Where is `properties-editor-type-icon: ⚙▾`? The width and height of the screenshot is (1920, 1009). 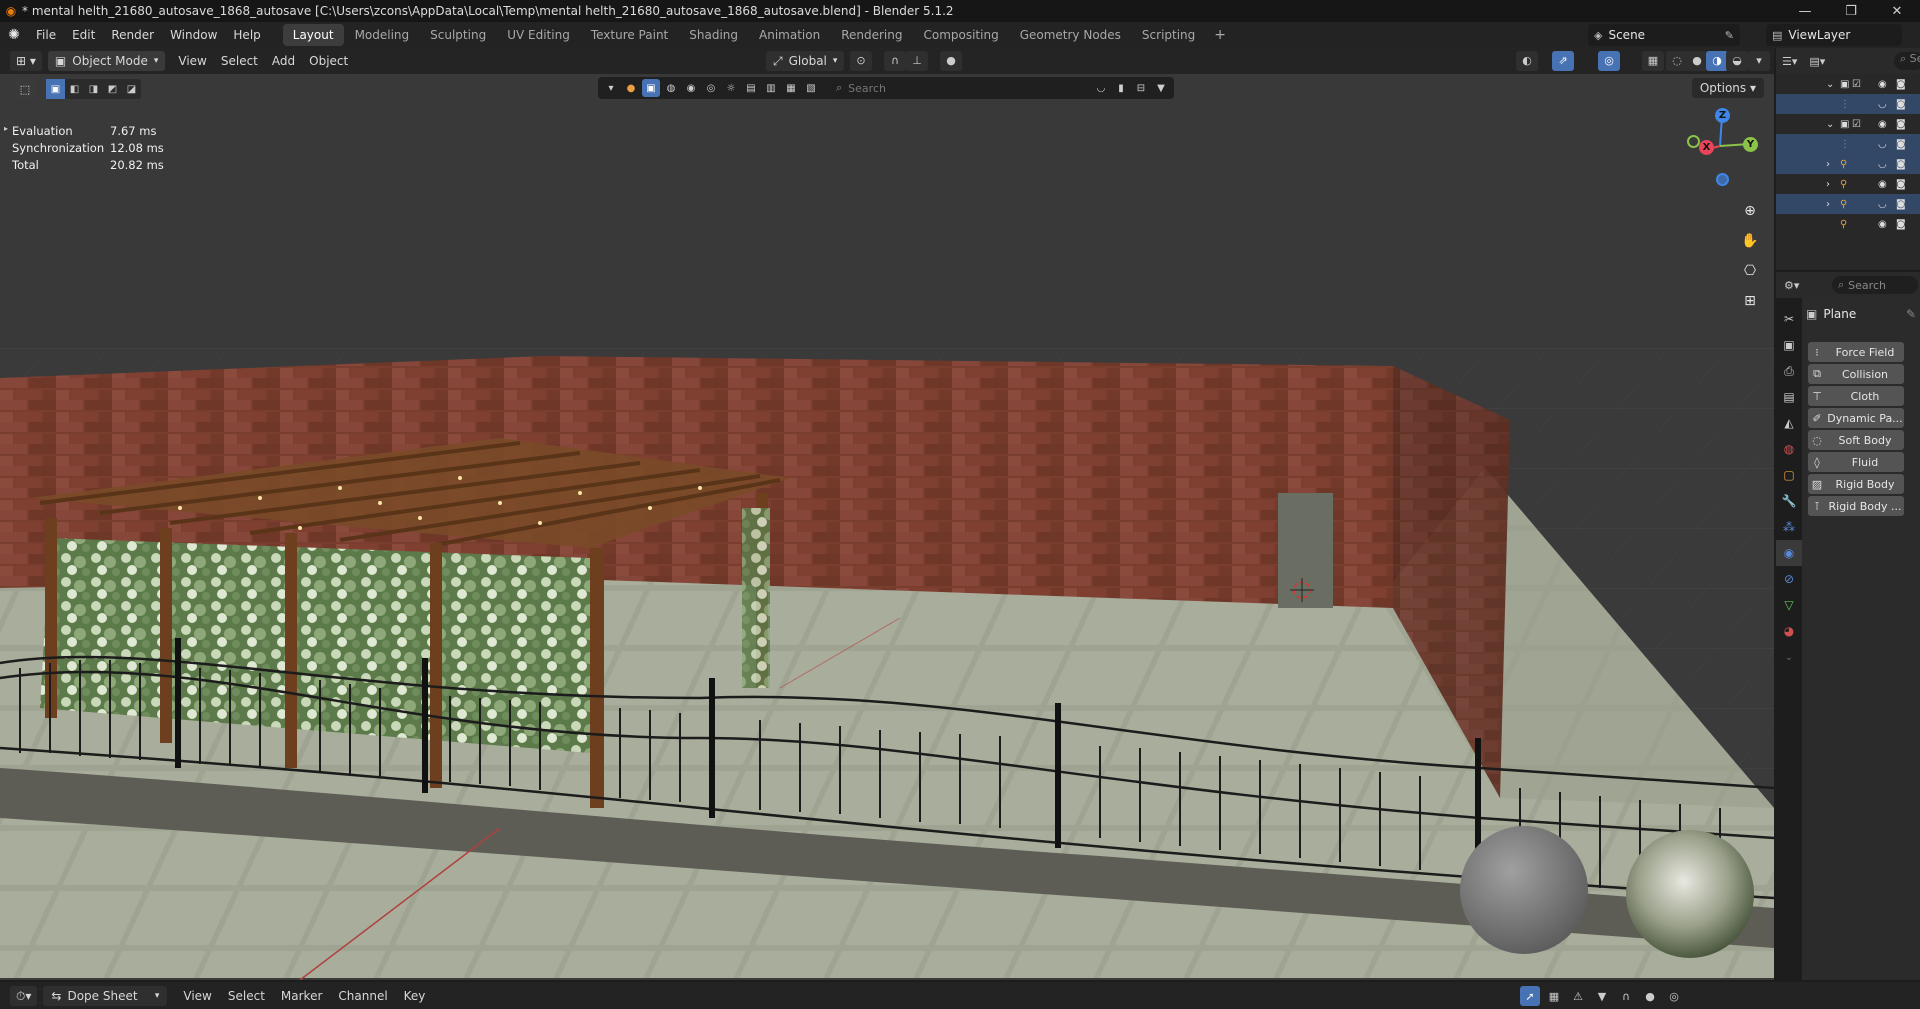
properties-editor-type-icon: ⚙▾ is located at coordinates (1787, 285).